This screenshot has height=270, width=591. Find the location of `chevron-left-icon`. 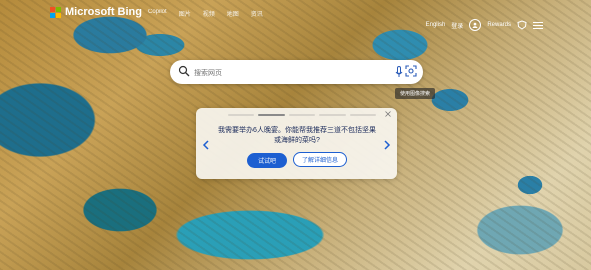

chevron-left-icon is located at coordinates (206, 145).